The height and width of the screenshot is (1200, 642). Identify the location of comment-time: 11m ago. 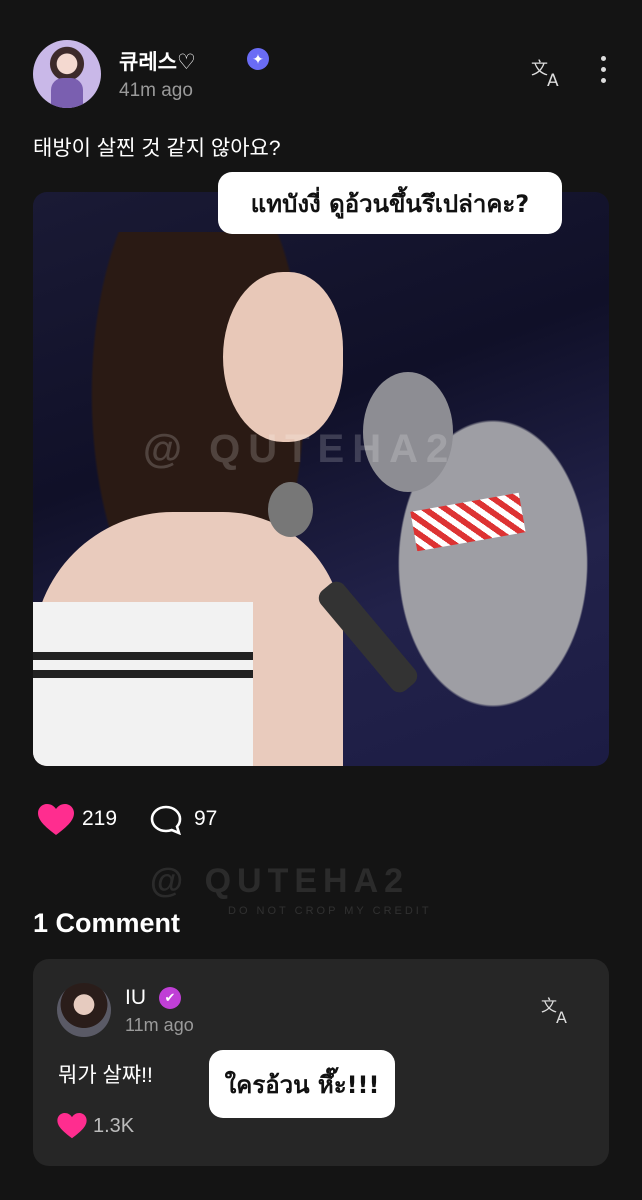
(159, 1025).